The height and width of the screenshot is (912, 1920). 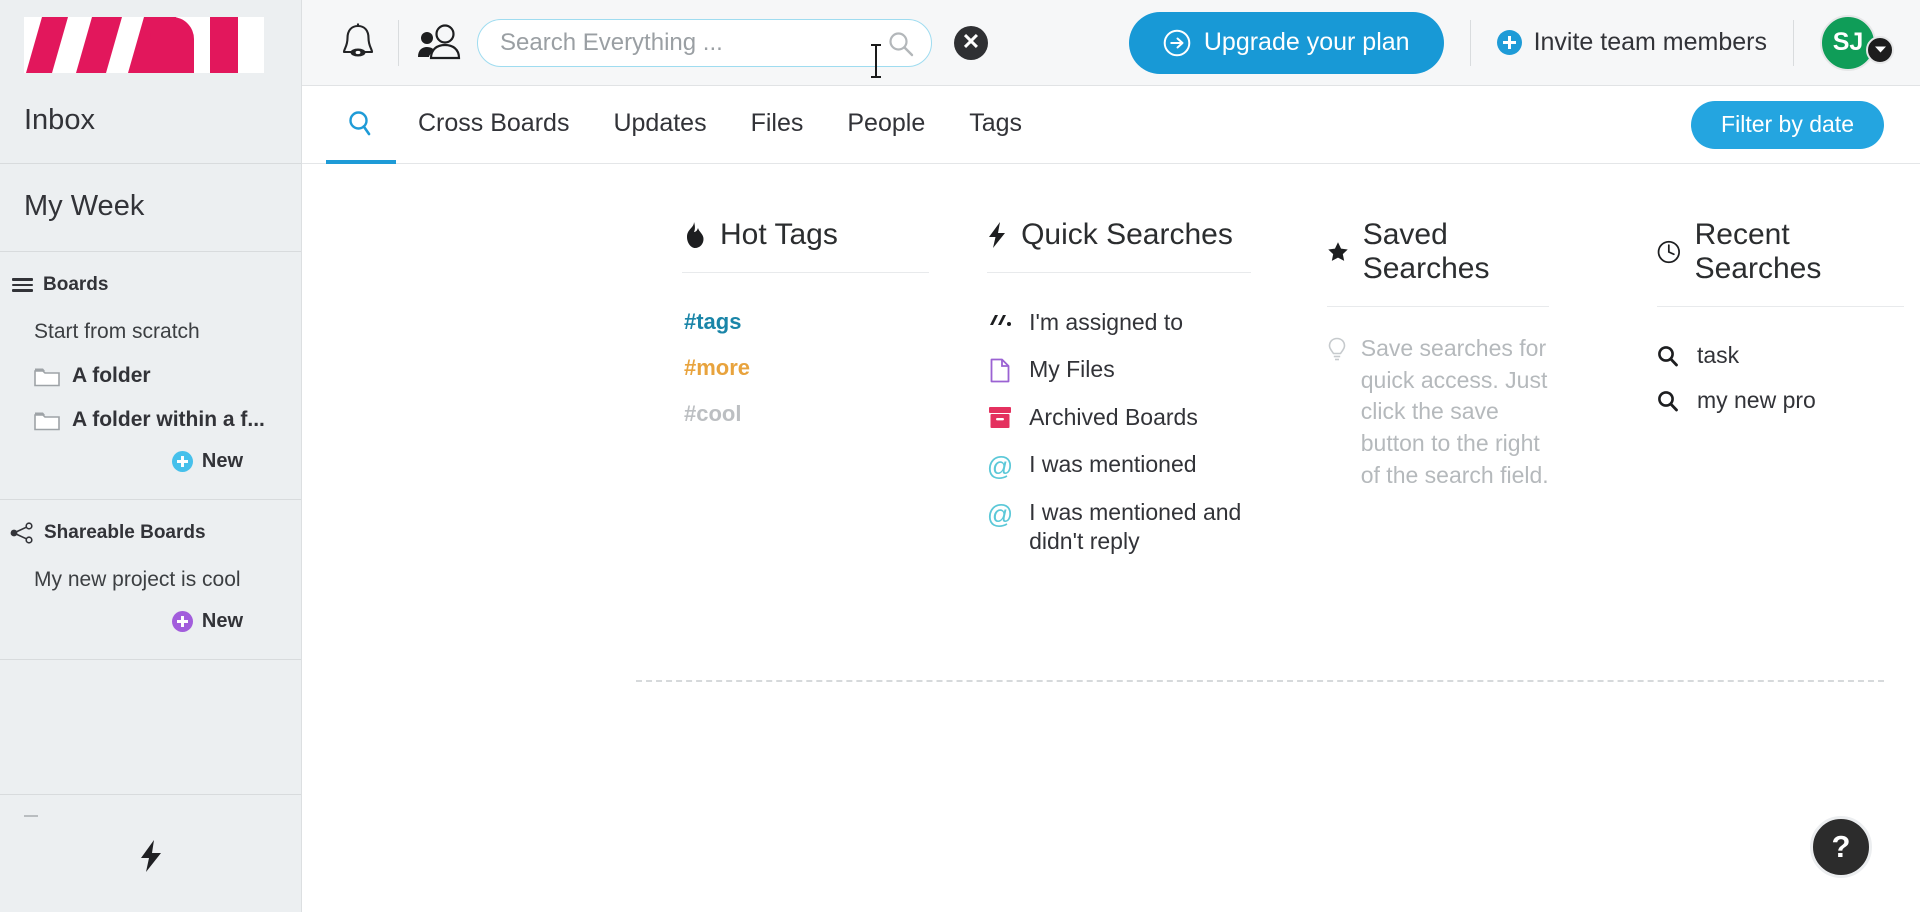 I want to click on quick-search-item-mentioned: @ I was mentioned, so click(x=1119, y=464).